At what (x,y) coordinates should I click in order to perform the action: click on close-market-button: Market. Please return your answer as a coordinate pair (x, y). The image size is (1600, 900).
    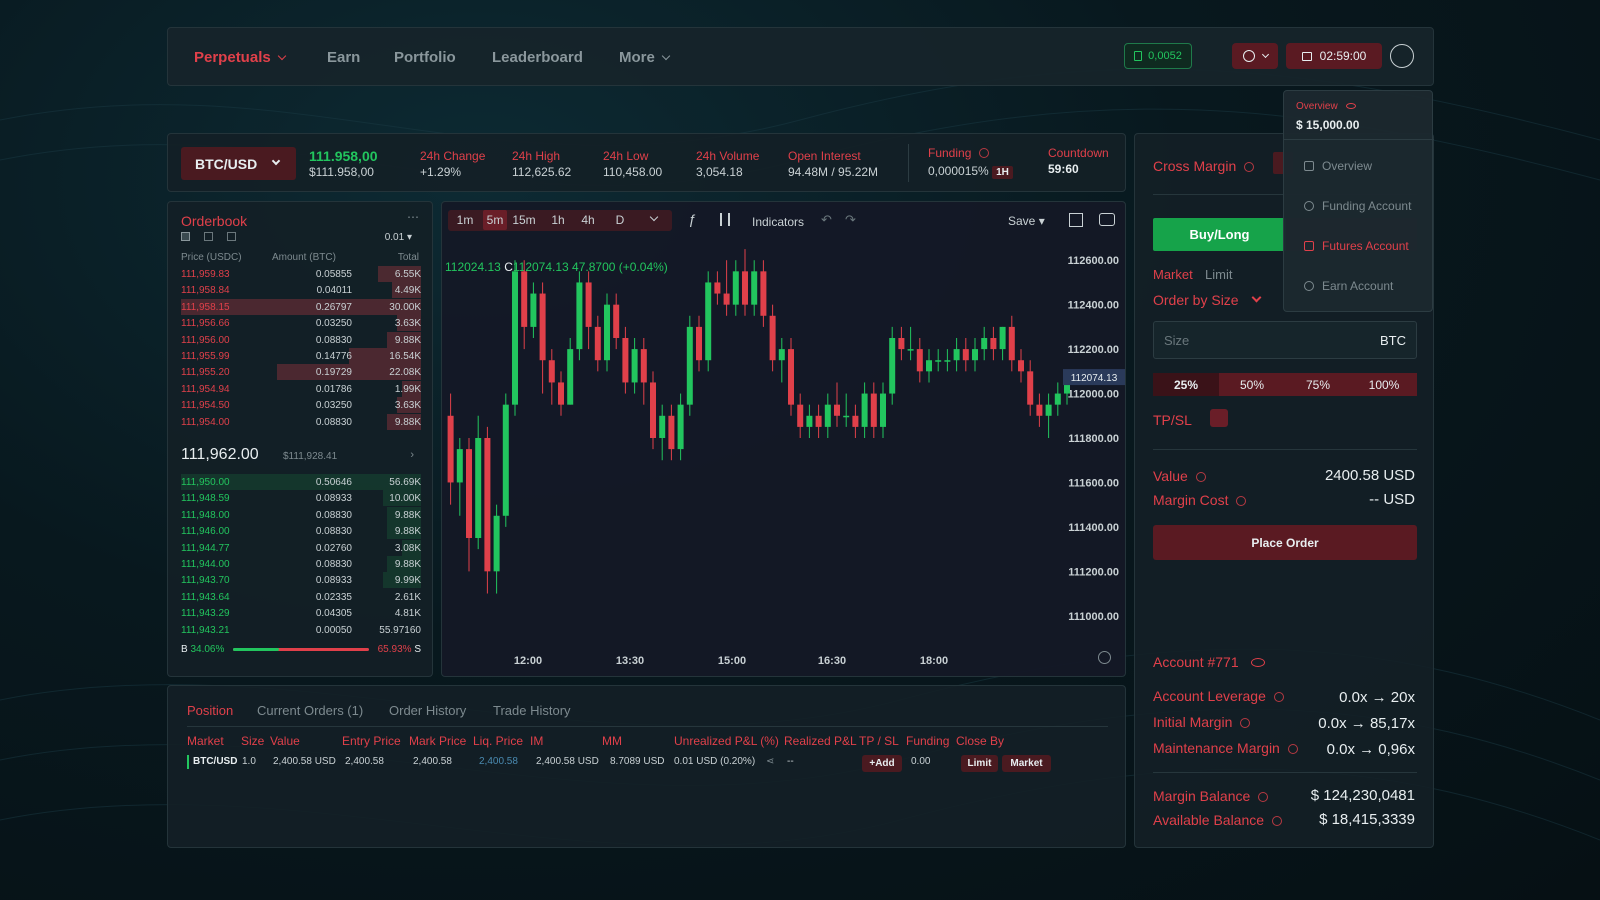
    Looking at the image, I should click on (1026, 763).